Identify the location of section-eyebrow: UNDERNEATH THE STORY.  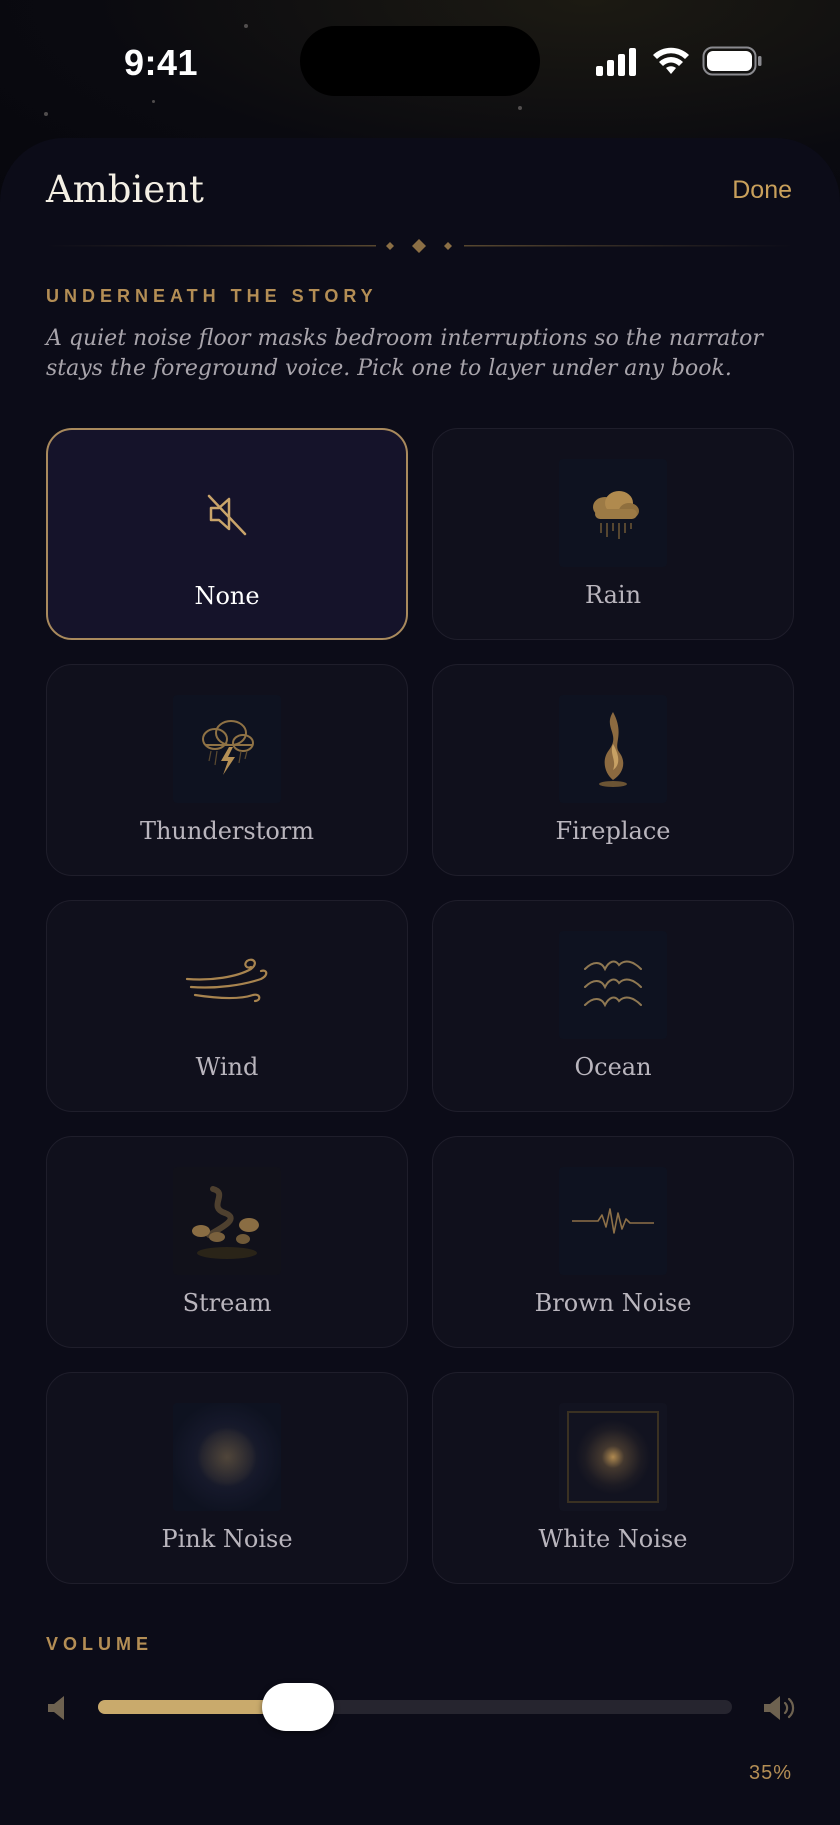
(212, 296).